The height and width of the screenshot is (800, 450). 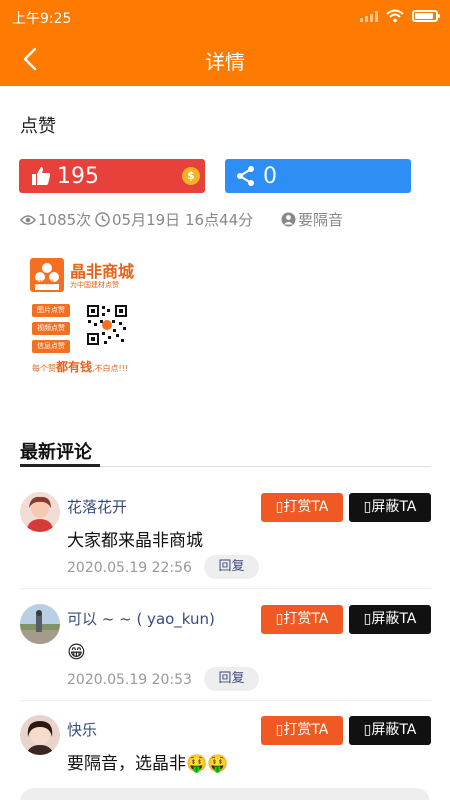 What do you see at coordinates (102, 271) in the screenshot?
I see `ad-brand: 晶非商城` at bounding box center [102, 271].